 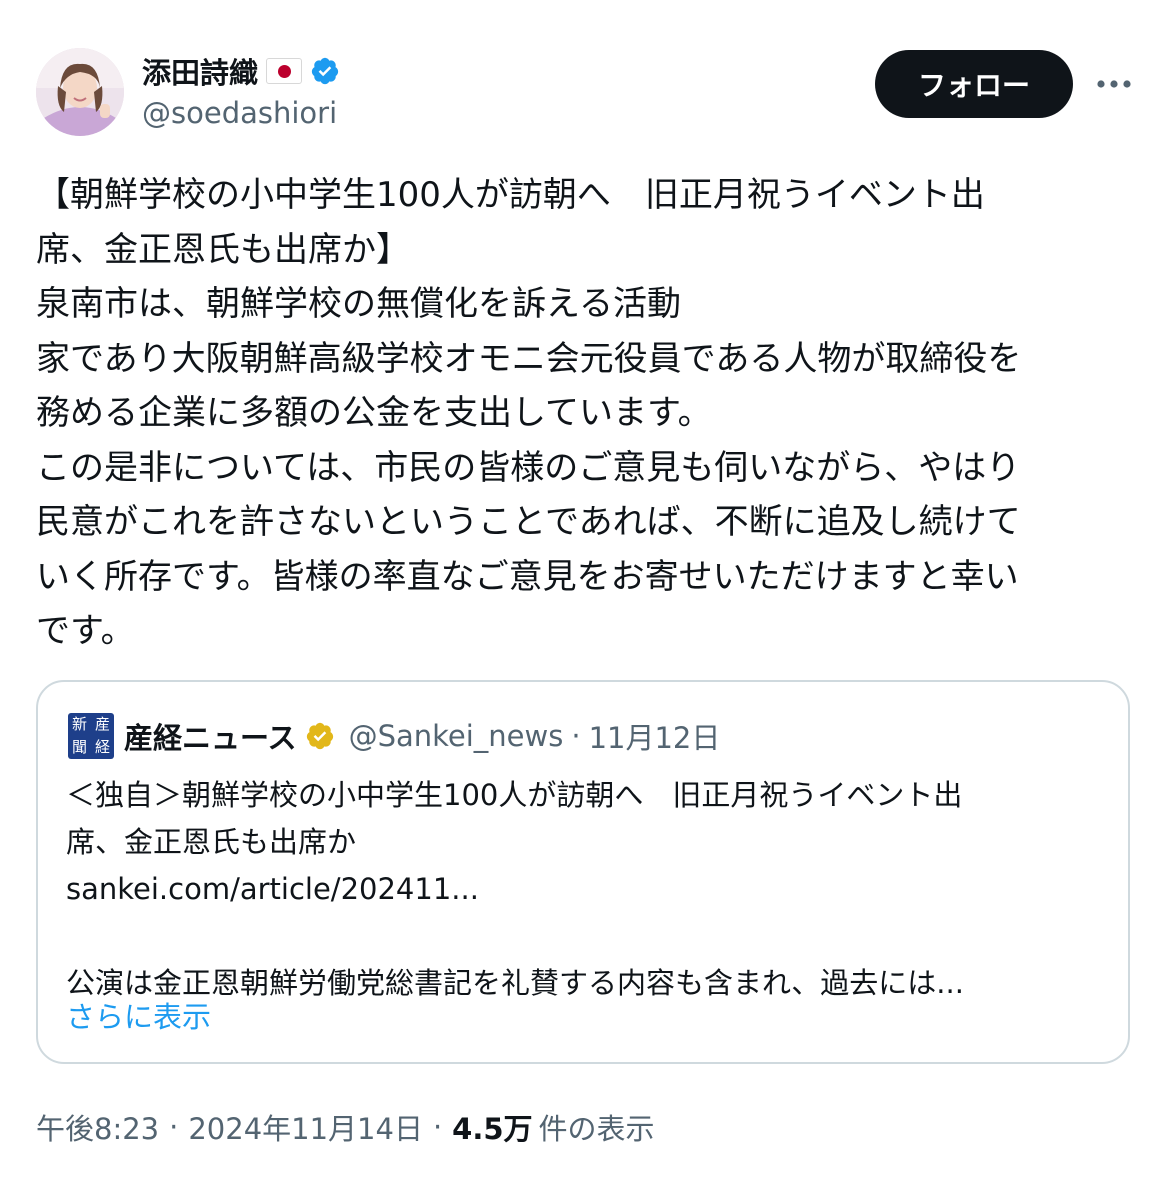 What do you see at coordinates (210, 736) in the screenshot?
I see `quoted-author-name: 産経ニュース` at bounding box center [210, 736].